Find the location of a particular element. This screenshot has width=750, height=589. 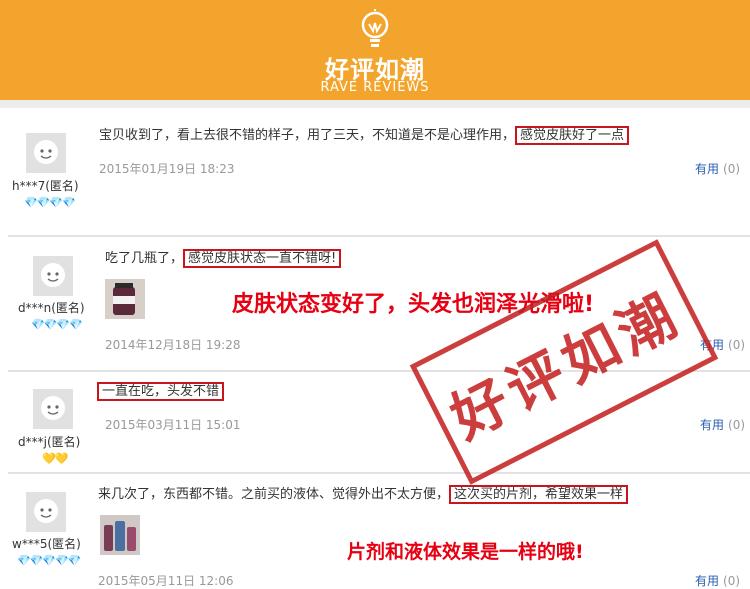

username: w***5(匿名) is located at coordinates (46, 544).